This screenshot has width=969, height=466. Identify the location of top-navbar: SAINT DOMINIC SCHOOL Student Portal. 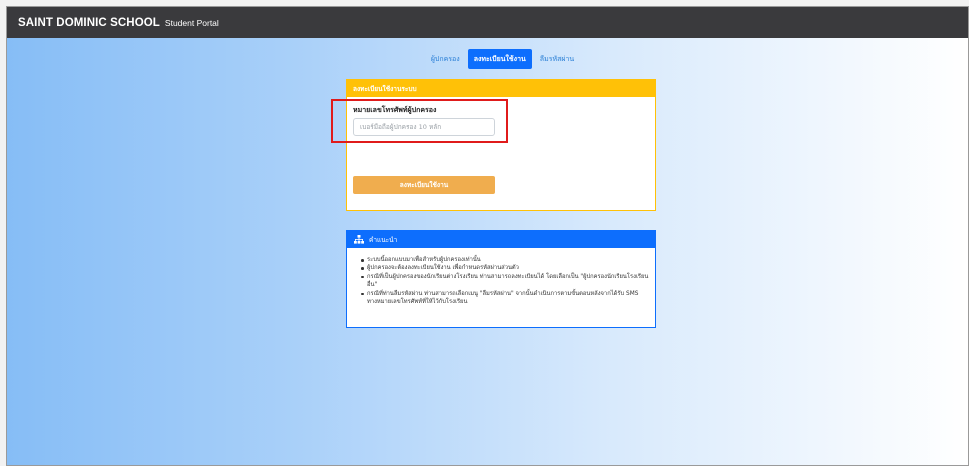
(487, 22).